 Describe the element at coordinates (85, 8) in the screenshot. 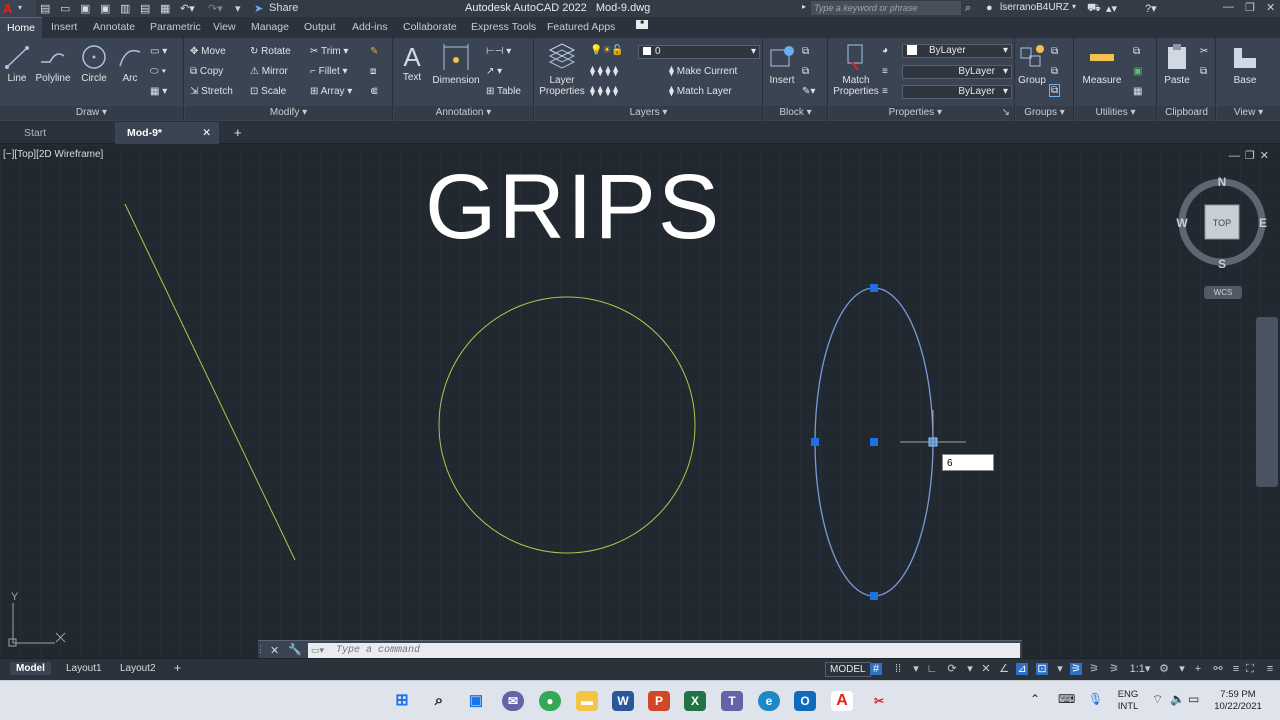

I see `save-icon: ▣` at that location.